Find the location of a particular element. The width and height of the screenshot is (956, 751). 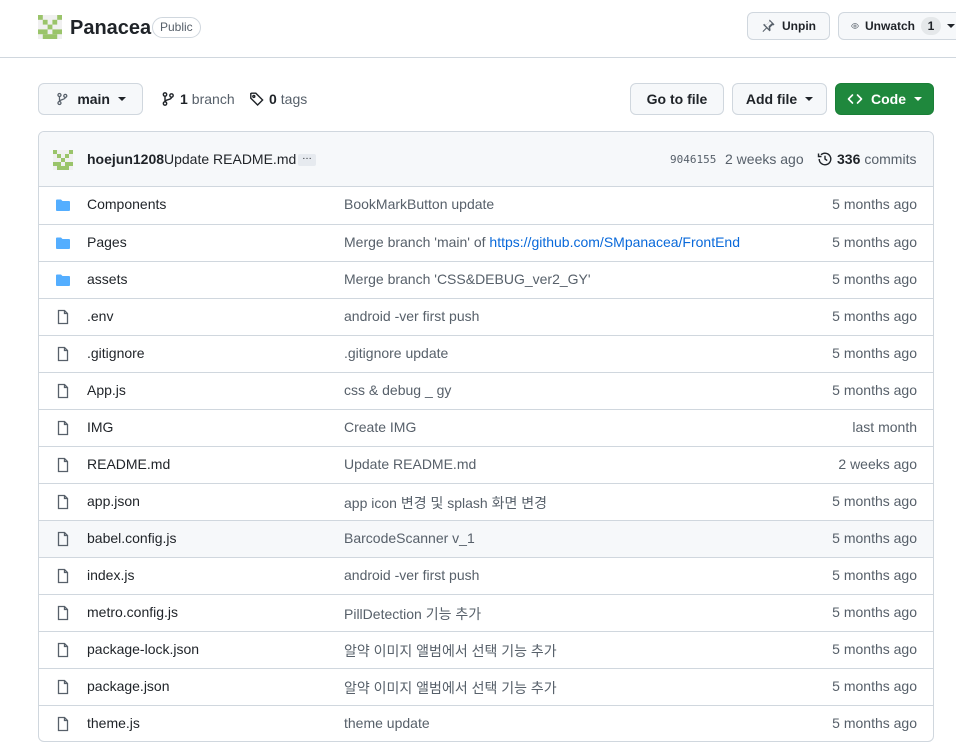

commit-message-text: BookMarkButton update is located at coordinates (419, 204).